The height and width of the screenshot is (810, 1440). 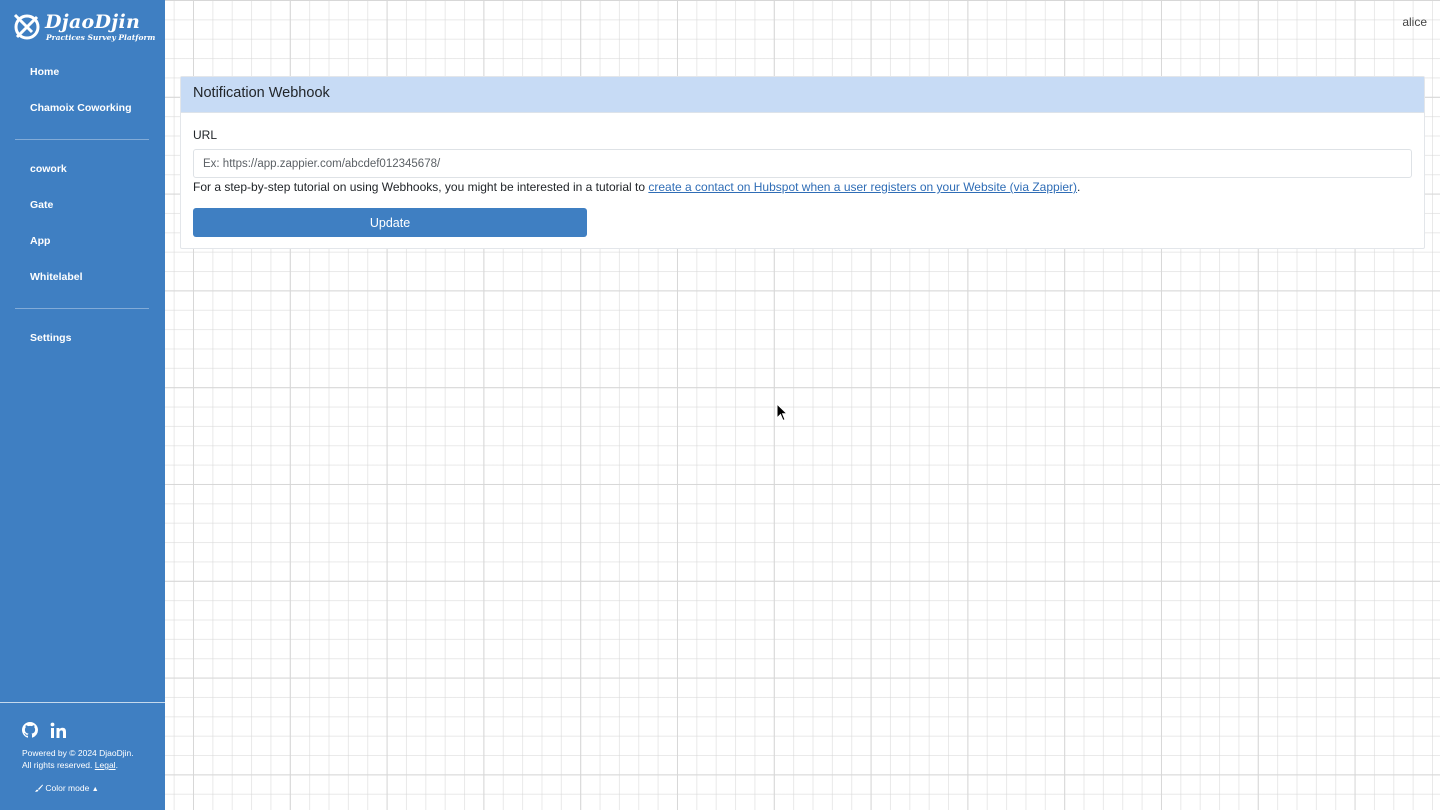 I want to click on github-icon, so click(x=30, y=732).